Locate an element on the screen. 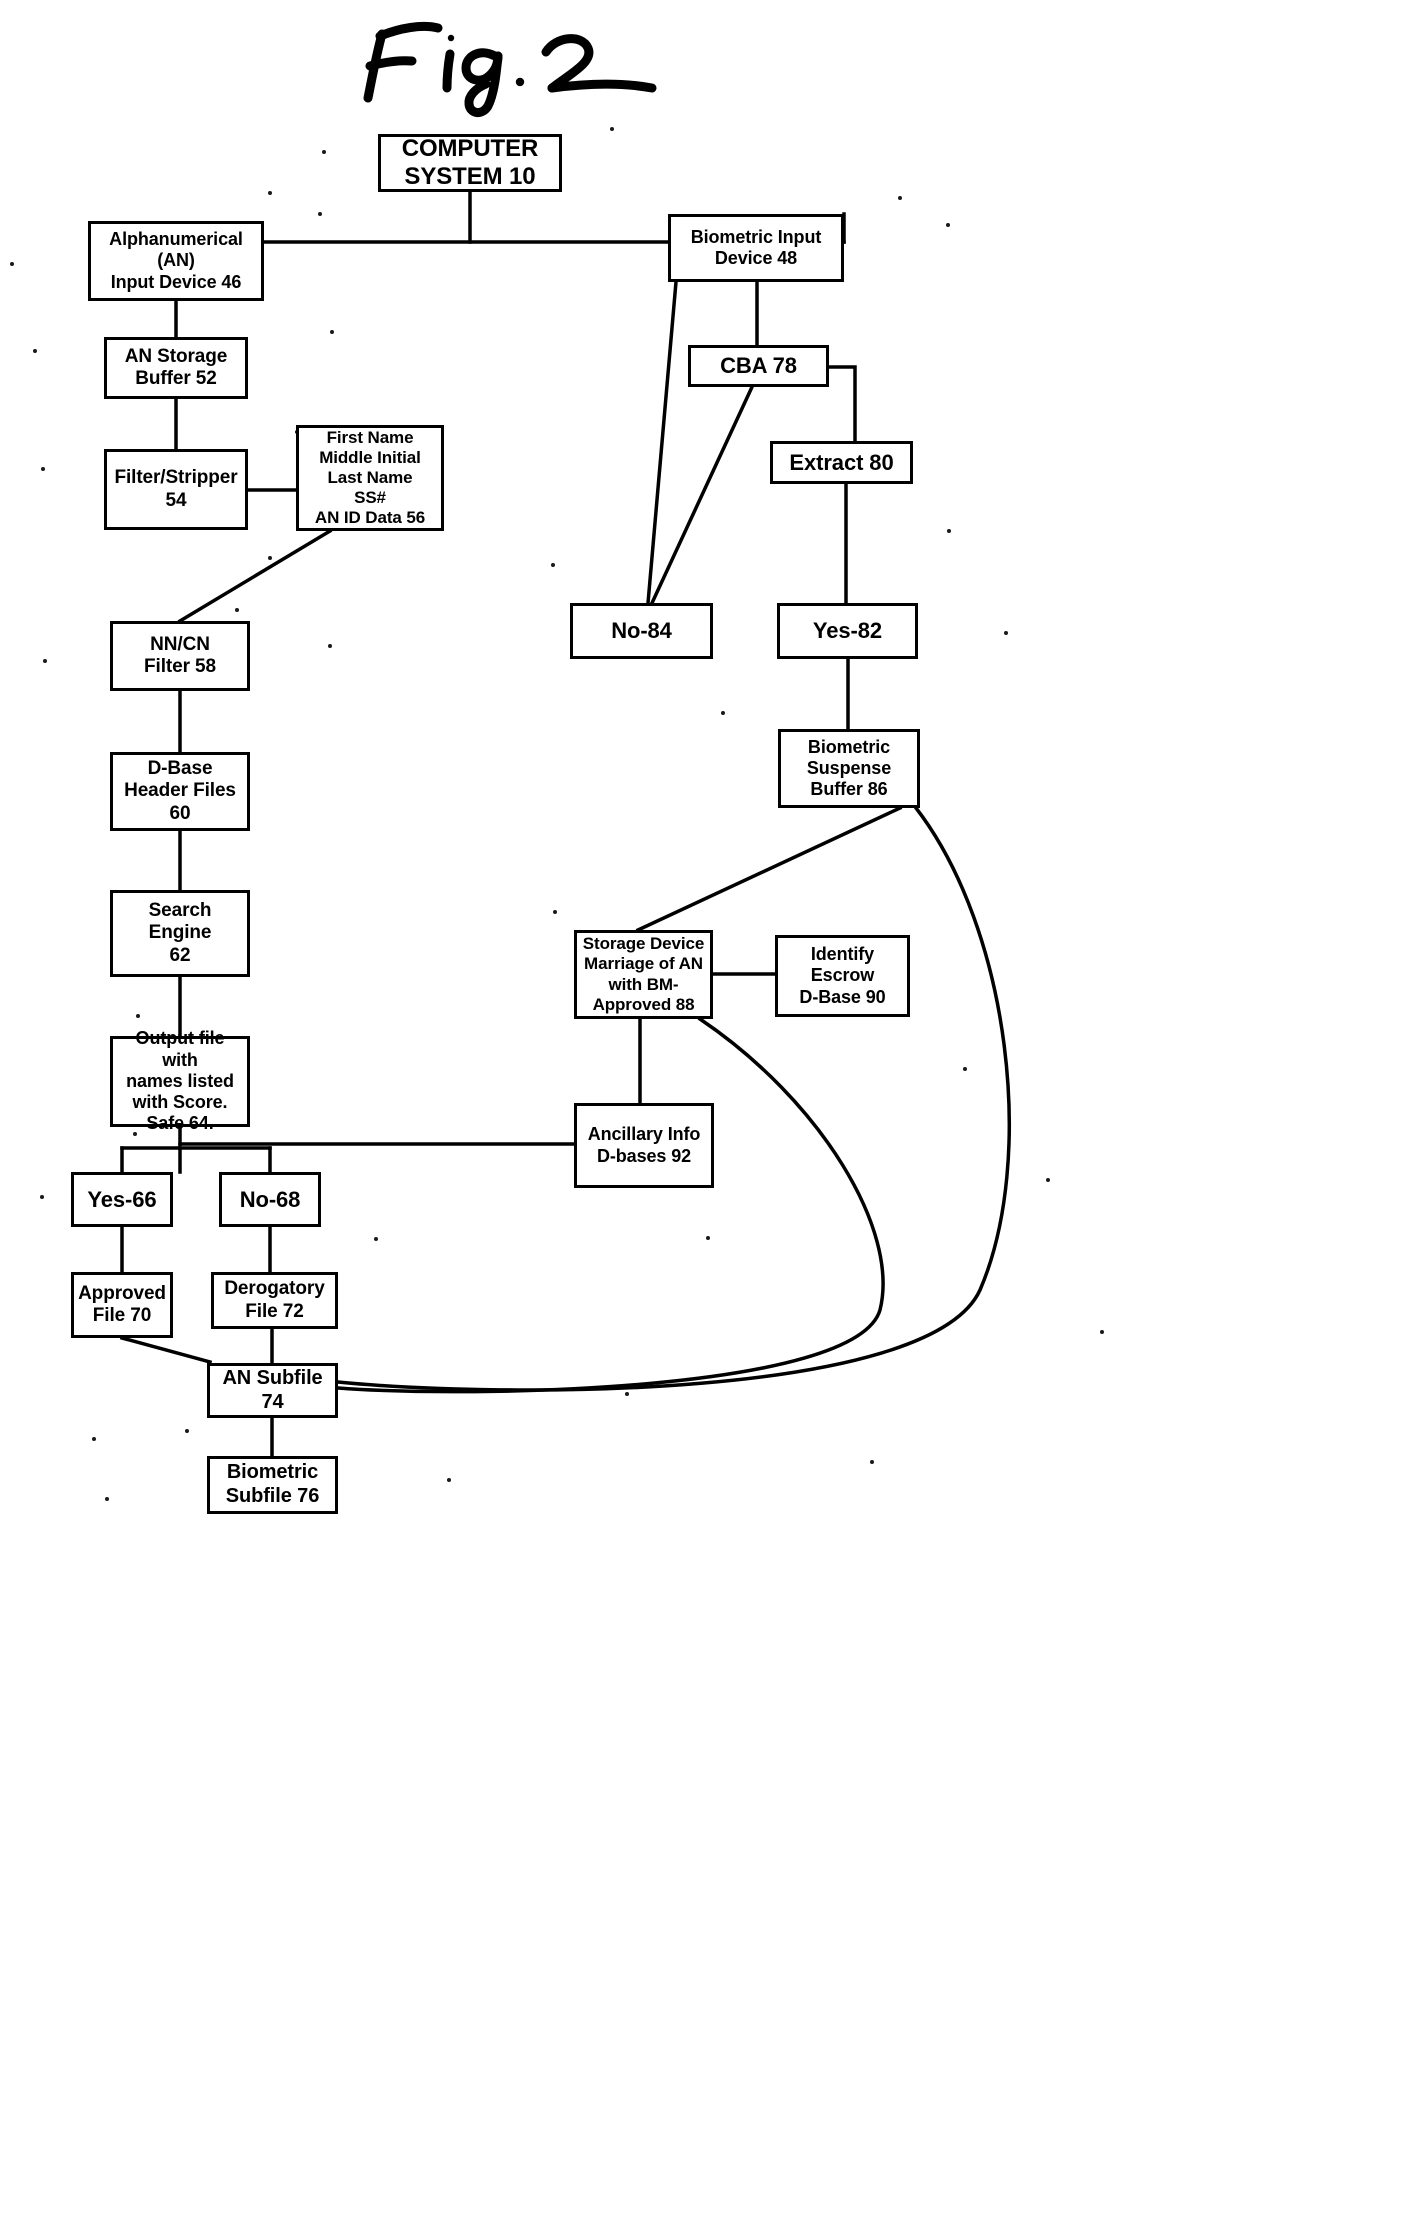 This screenshot has height=2224, width=1401. node-computer-system: COMPUTER SYSTEM 10 is located at coordinates (470, 163).